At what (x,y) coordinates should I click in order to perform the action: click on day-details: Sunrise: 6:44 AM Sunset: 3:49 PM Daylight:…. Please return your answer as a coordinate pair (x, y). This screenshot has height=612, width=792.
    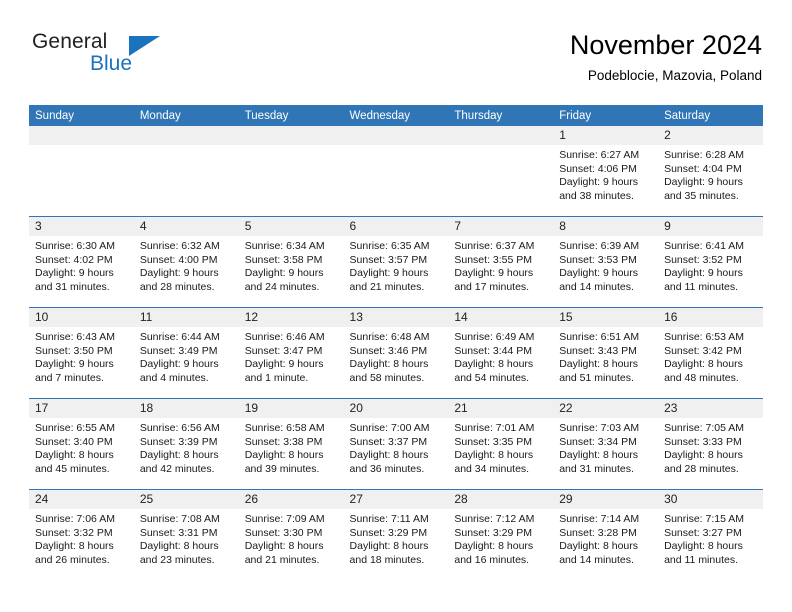
    Looking at the image, I should click on (186, 356).